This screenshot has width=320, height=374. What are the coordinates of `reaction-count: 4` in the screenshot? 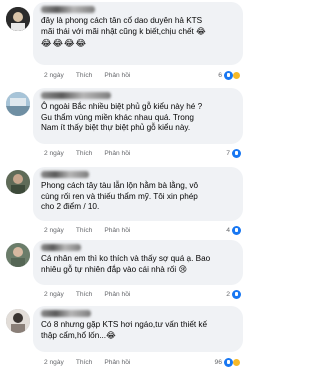 It's located at (233, 230).